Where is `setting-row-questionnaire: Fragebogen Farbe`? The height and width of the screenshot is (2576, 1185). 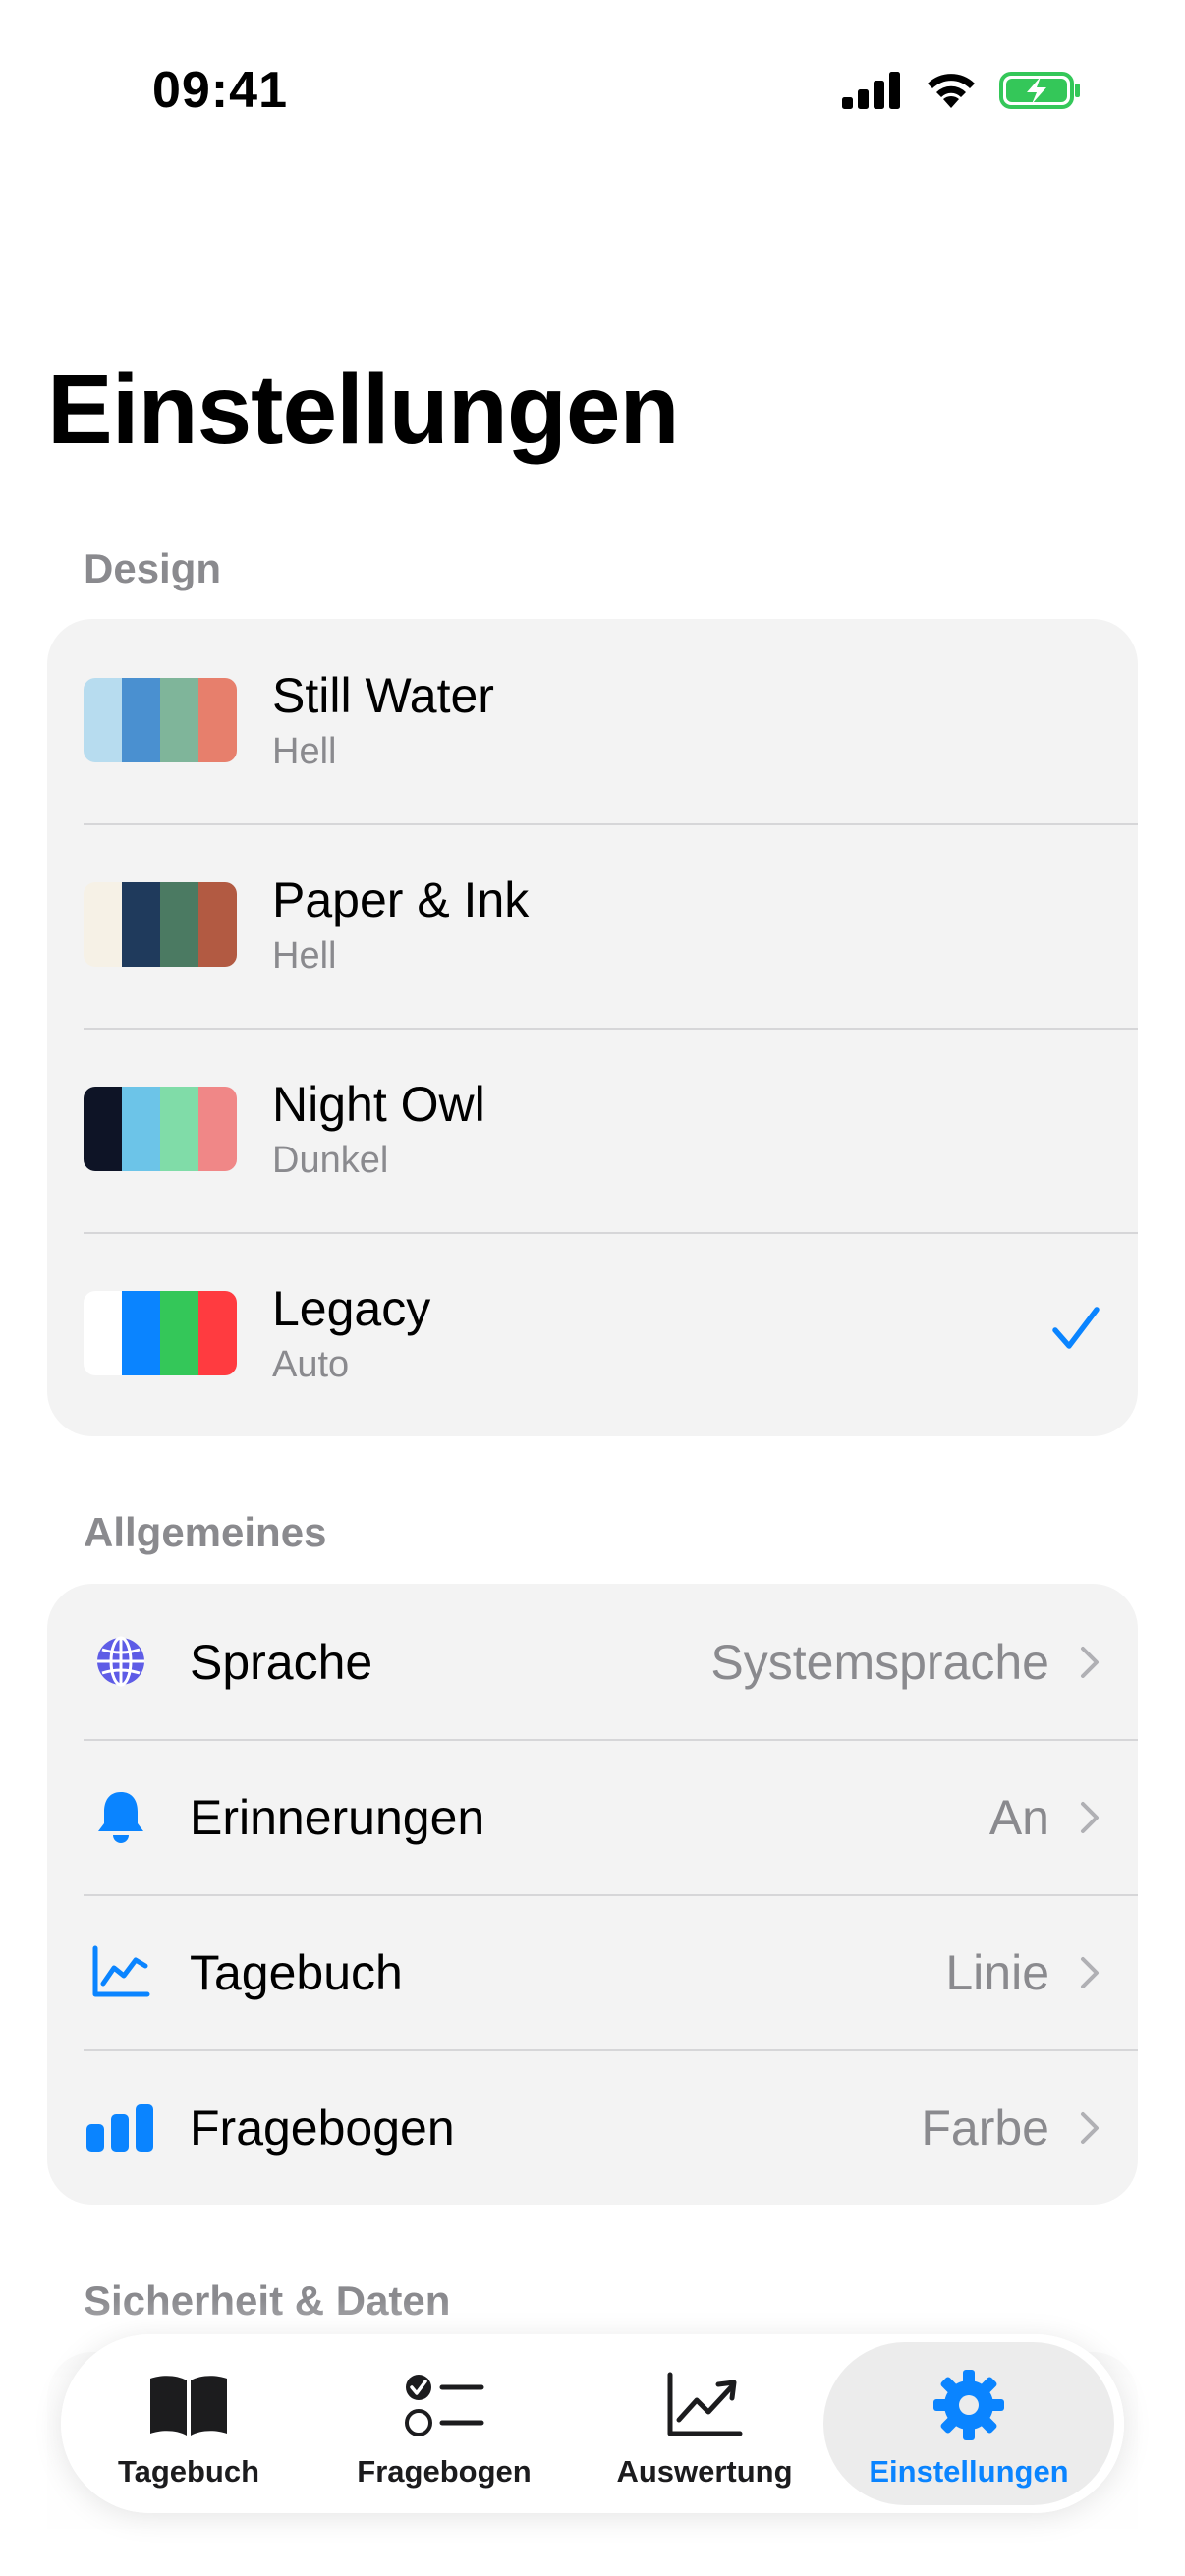
setting-row-questionnaire: Fragebogen Farbe is located at coordinates (592, 2127).